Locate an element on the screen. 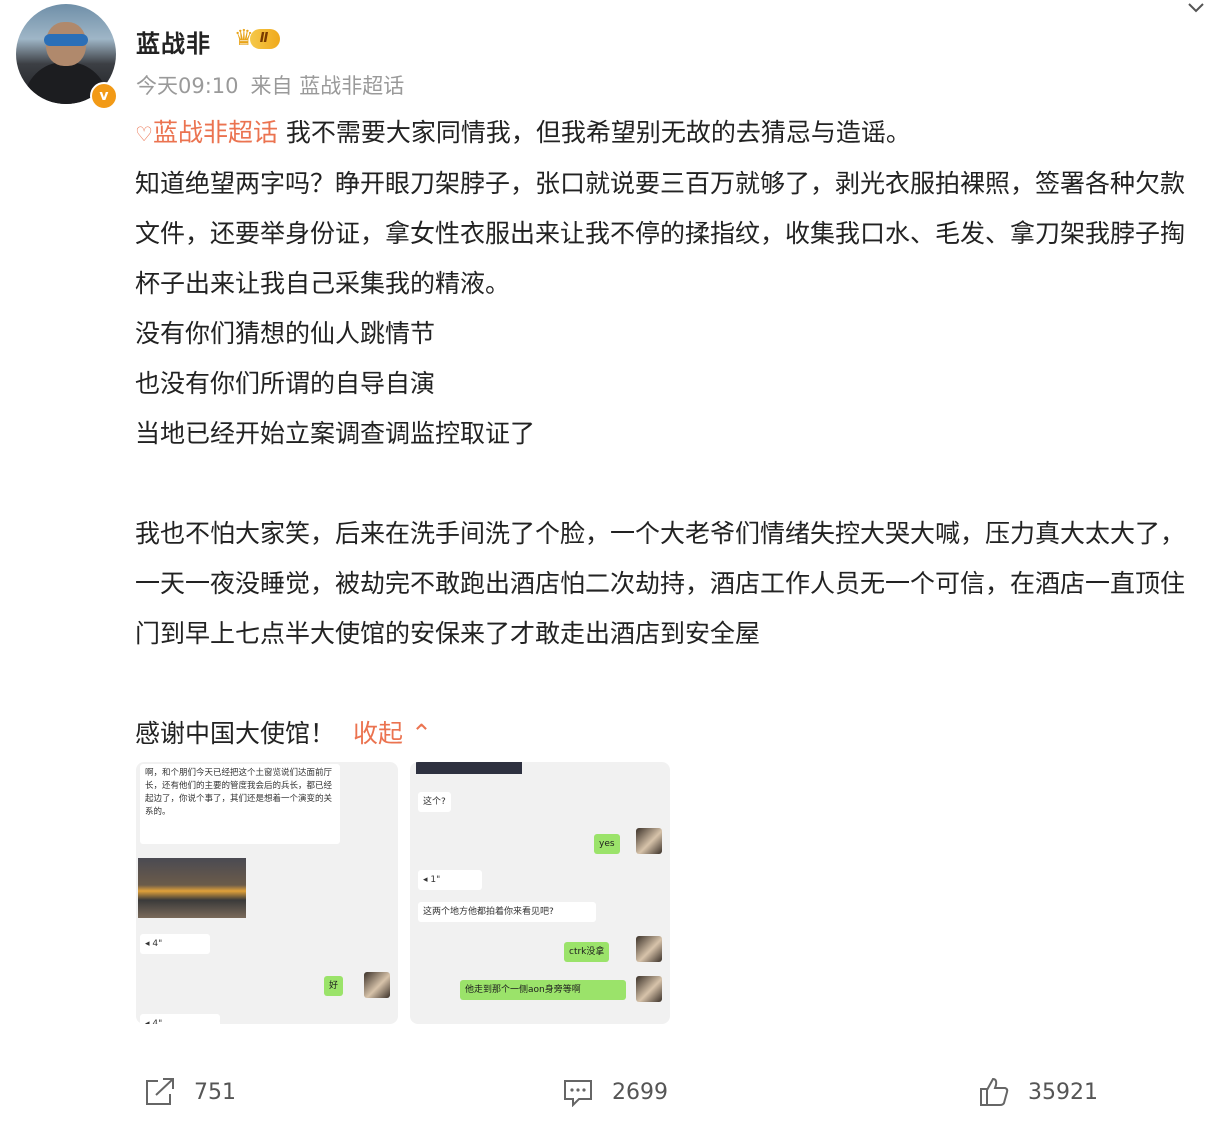 This screenshot has width=1210, height=1128. repost-count: 751 is located at coordinates (215, 1092).